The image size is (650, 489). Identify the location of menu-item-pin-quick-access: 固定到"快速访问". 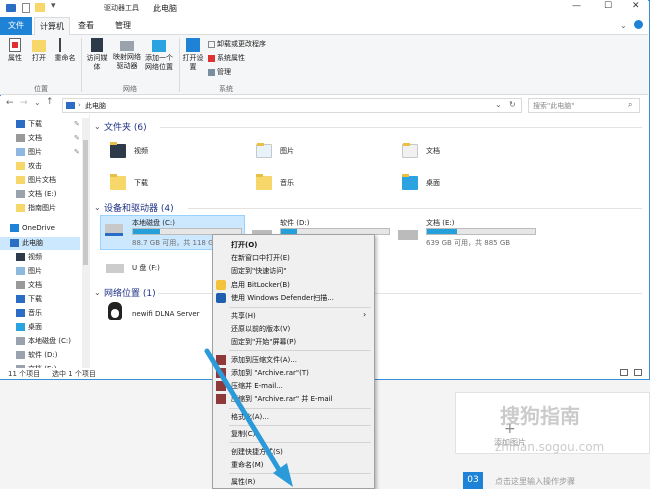
(258, 271).